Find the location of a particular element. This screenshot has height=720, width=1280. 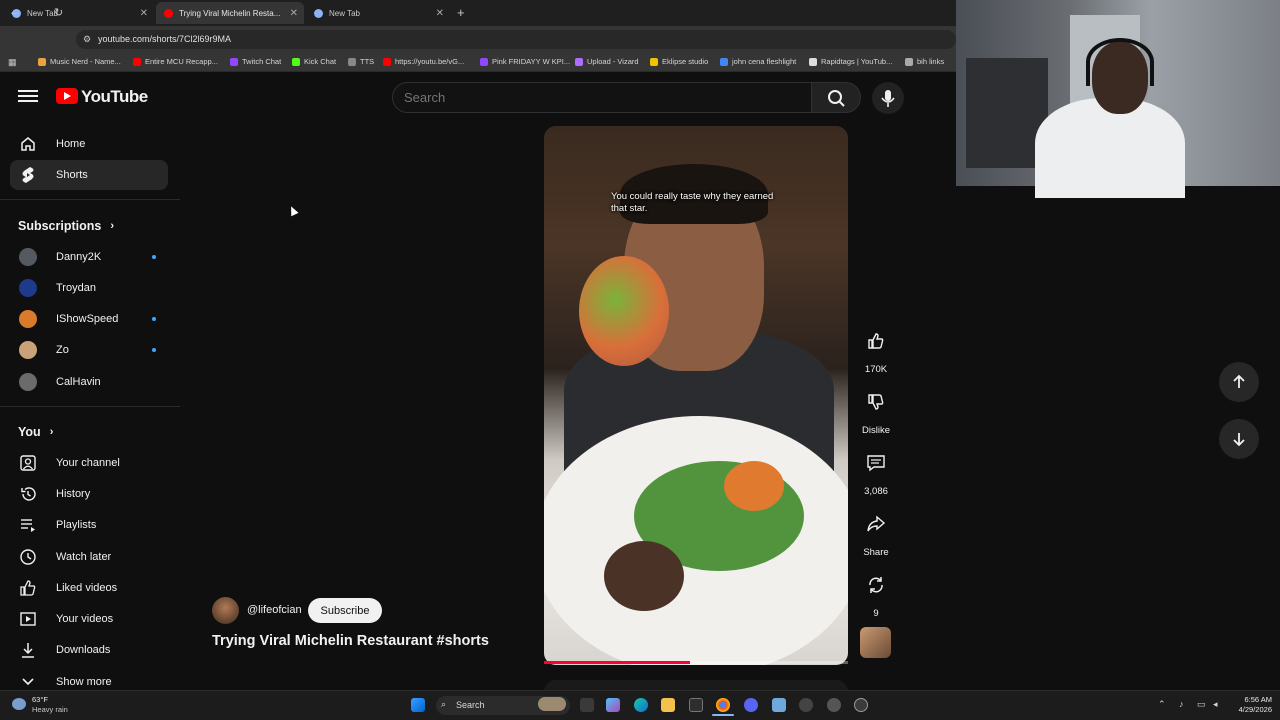

tab-new-tab-1: New Tab ✕ is located at coordinates (79, 13).